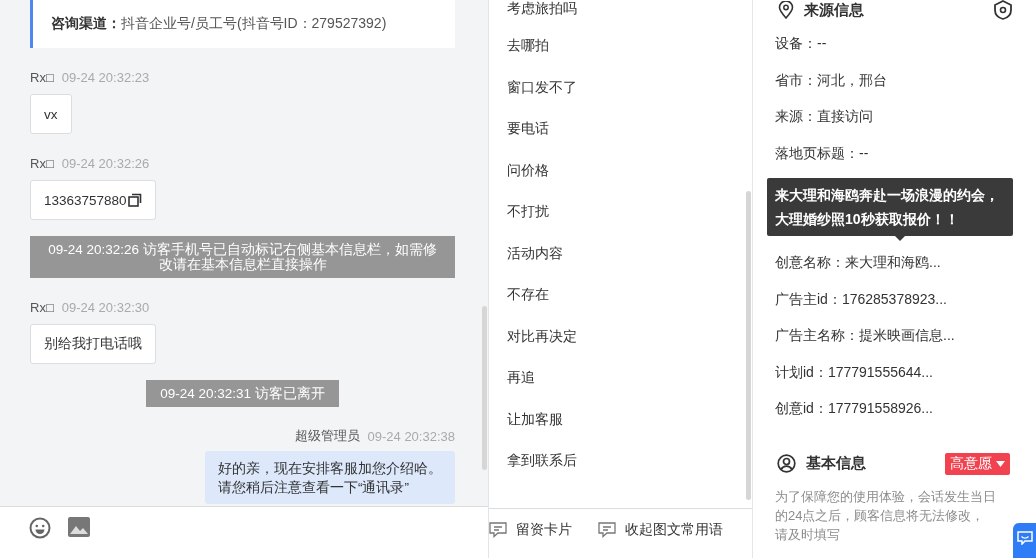 The height and width of the screenshot is (558, 1036). I want to click on chat-button, so click(1024, 540).